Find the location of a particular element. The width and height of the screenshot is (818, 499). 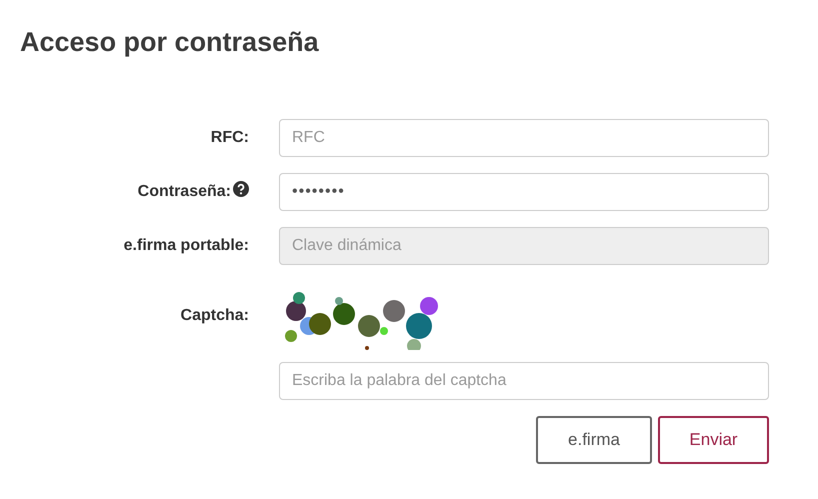

help-icon is located at coordinates (241, 189).